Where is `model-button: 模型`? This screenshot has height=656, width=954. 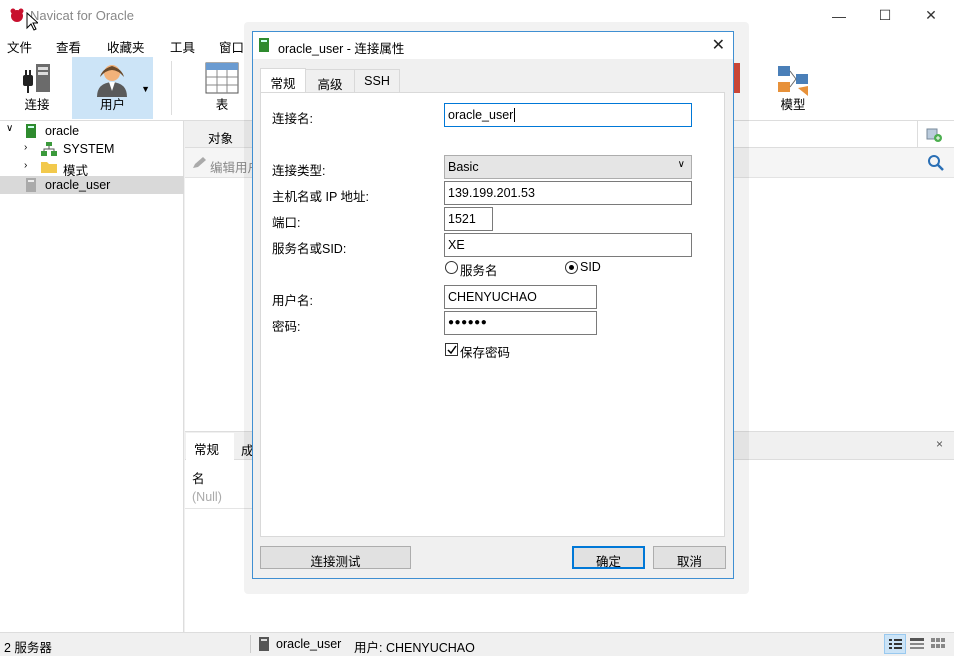
model-button: 模型 is located at coordinates (793, 88).